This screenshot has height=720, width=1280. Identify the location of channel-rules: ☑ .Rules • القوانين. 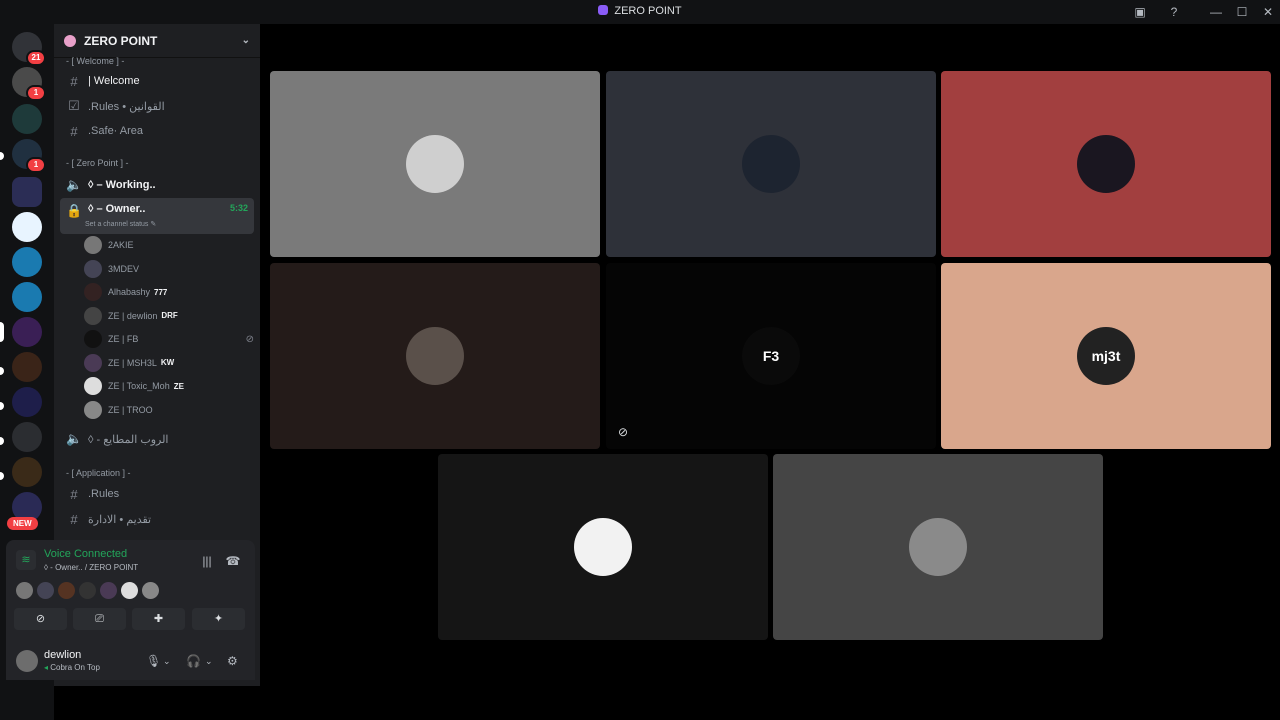
(157, 106).